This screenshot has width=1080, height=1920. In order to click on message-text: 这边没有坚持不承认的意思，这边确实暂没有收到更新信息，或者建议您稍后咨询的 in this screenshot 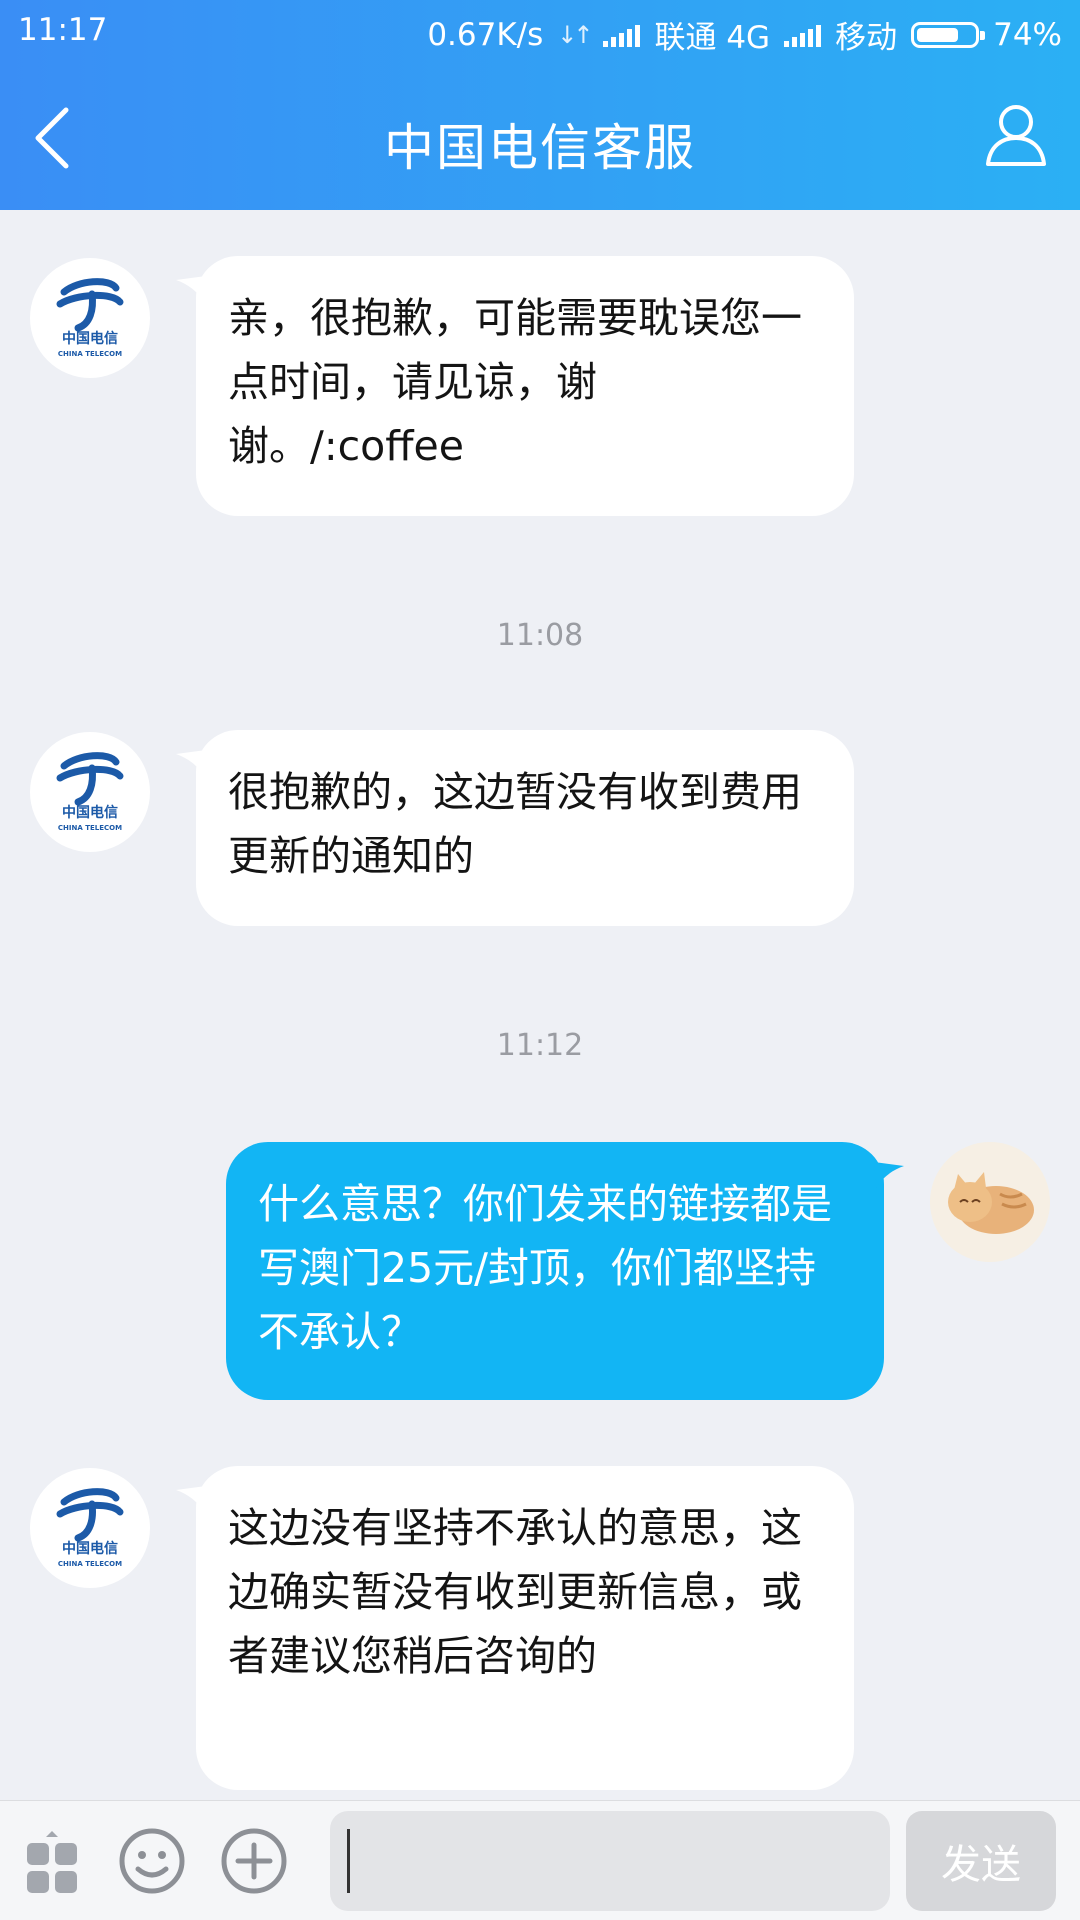, I will do `click(515, 1592)`.